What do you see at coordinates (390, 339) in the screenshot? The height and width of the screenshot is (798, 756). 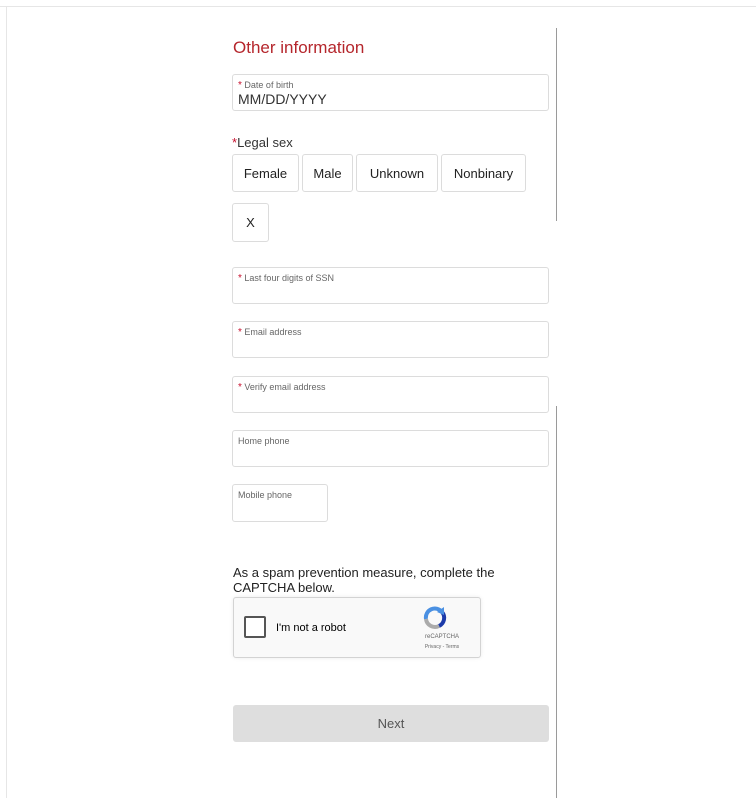 I see `email-field: * Email address` at bounding box center [390, 339].